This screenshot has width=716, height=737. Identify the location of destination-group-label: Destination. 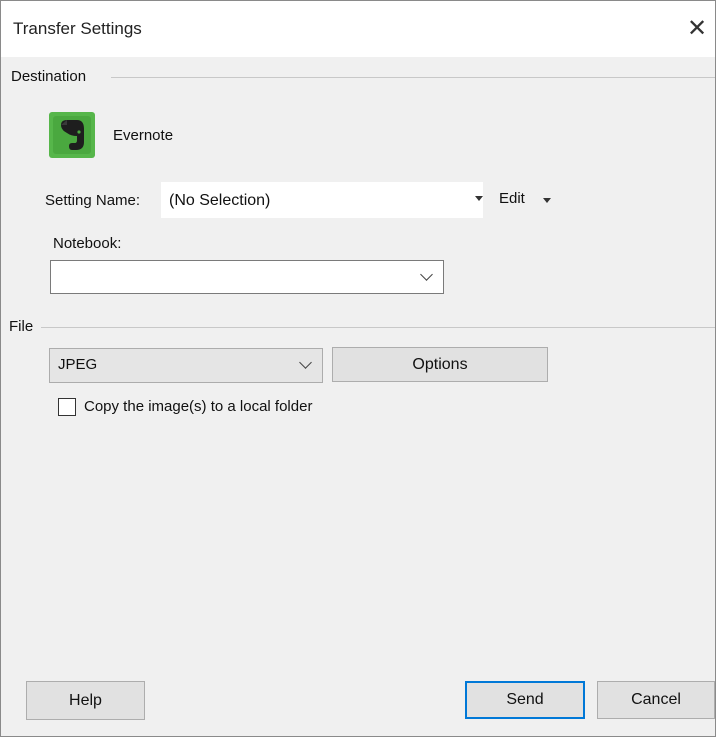
(51, 76).